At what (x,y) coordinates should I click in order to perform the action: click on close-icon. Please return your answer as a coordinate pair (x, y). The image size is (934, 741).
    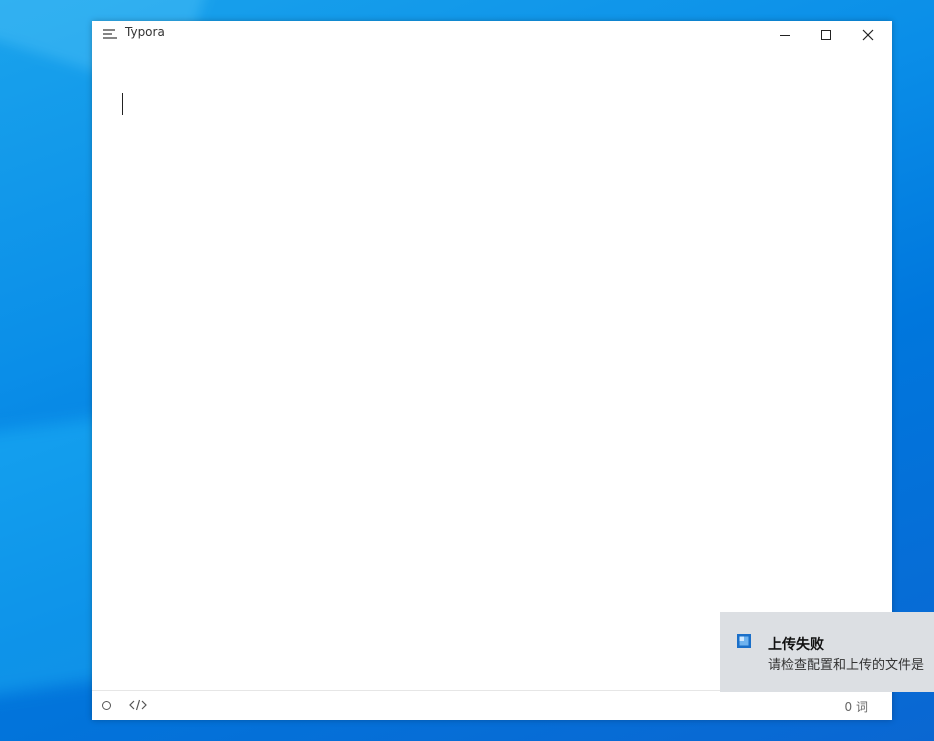
    Looking at the image, I should click on (868, 35).